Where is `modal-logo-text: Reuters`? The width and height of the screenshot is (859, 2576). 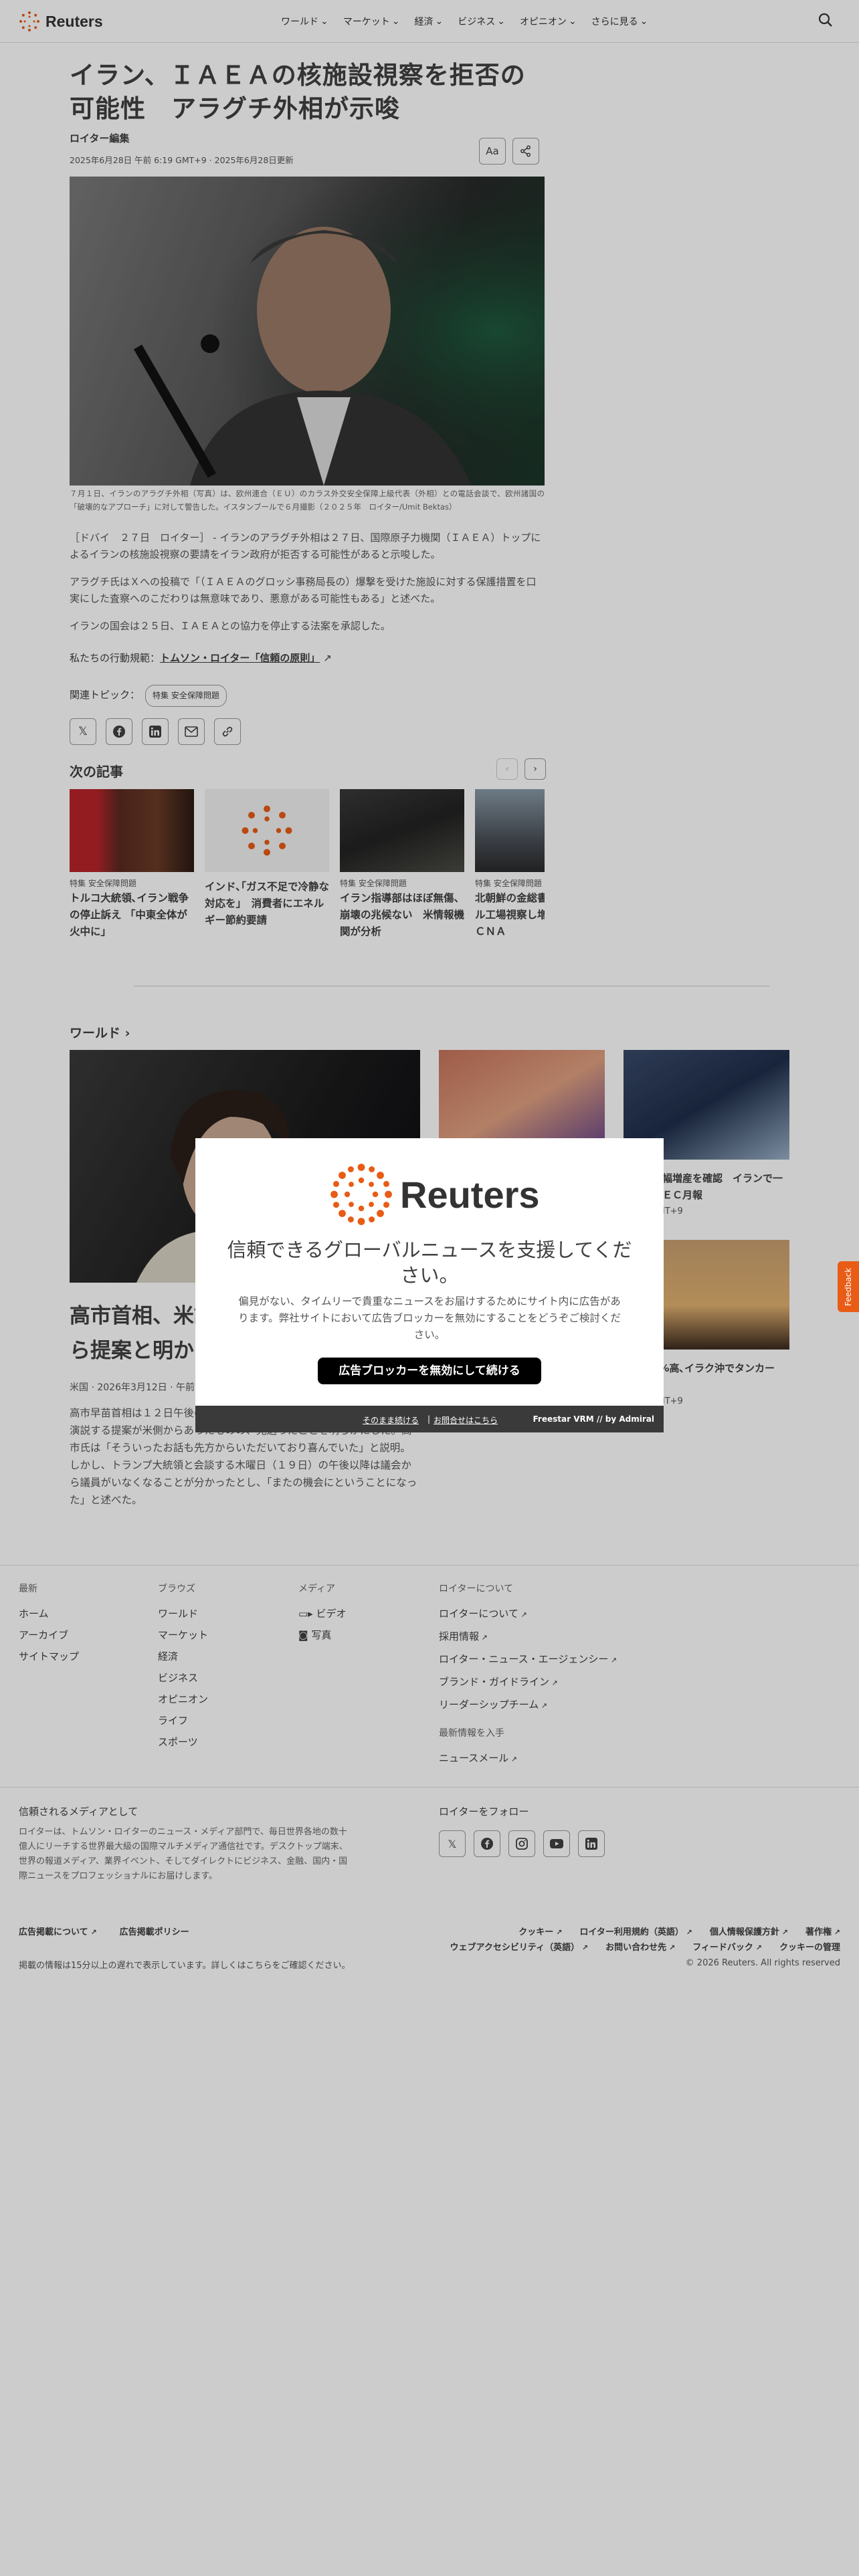
modal-logo-text: Reuters is located at coordinates (470, 1194).